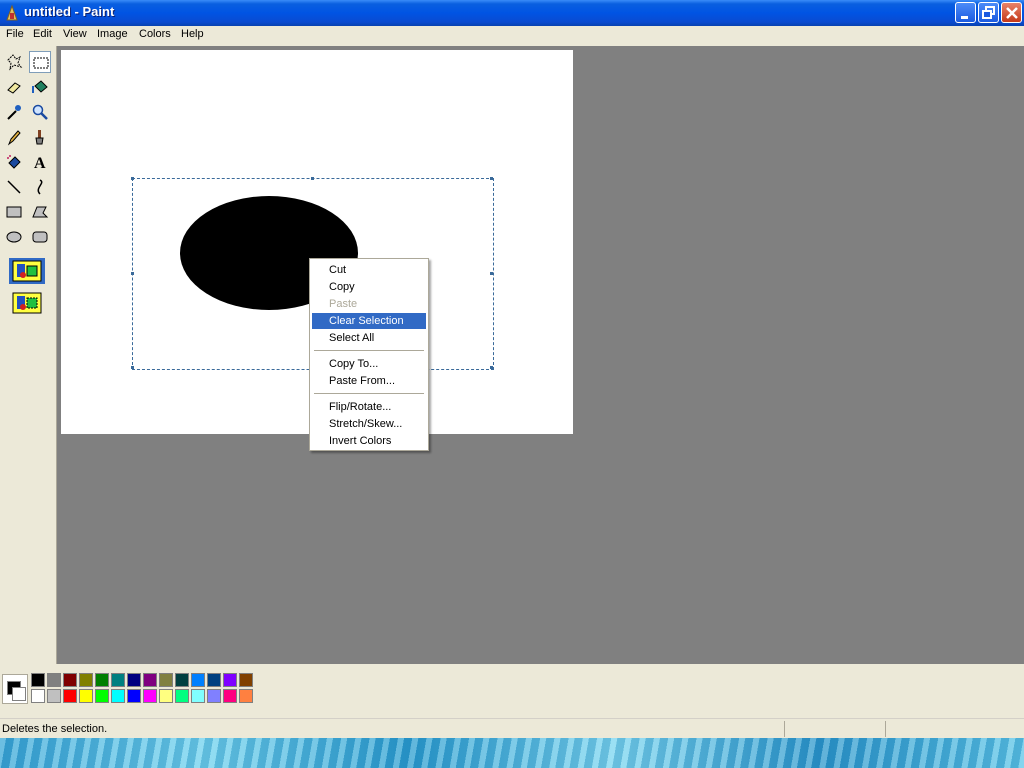 The width and height of the screenshot is (1024, 768). I want to click on transparent-selection-option, so click(27, 303).